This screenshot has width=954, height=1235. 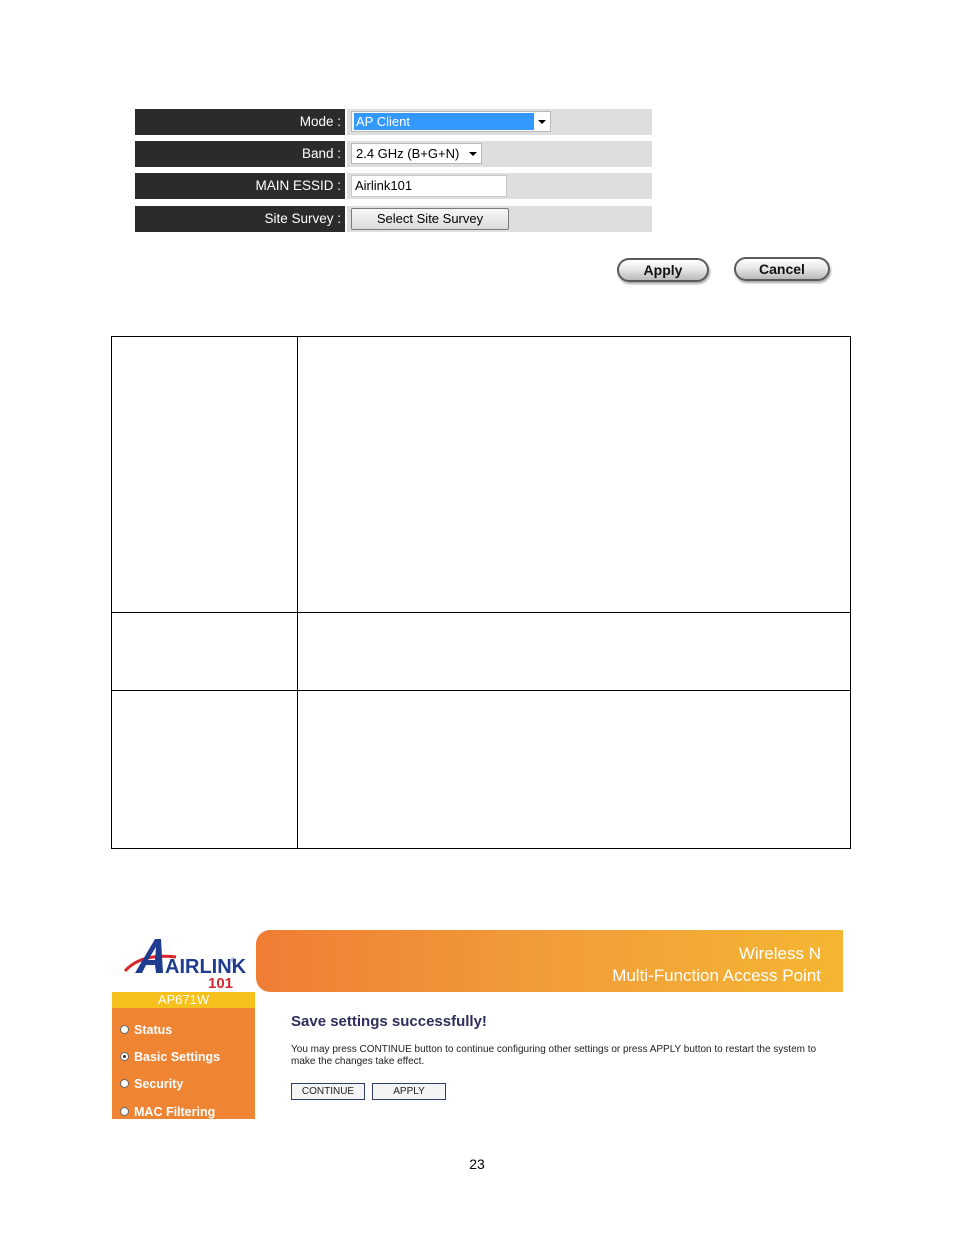 I want to click on banner-title-line2: Multi-Function Access Point, so click(x=716, y=975).